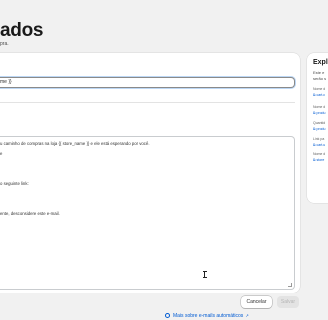 The image size is (328, 320). I want to click on external-link-icon: ↗, so click(247, 315).